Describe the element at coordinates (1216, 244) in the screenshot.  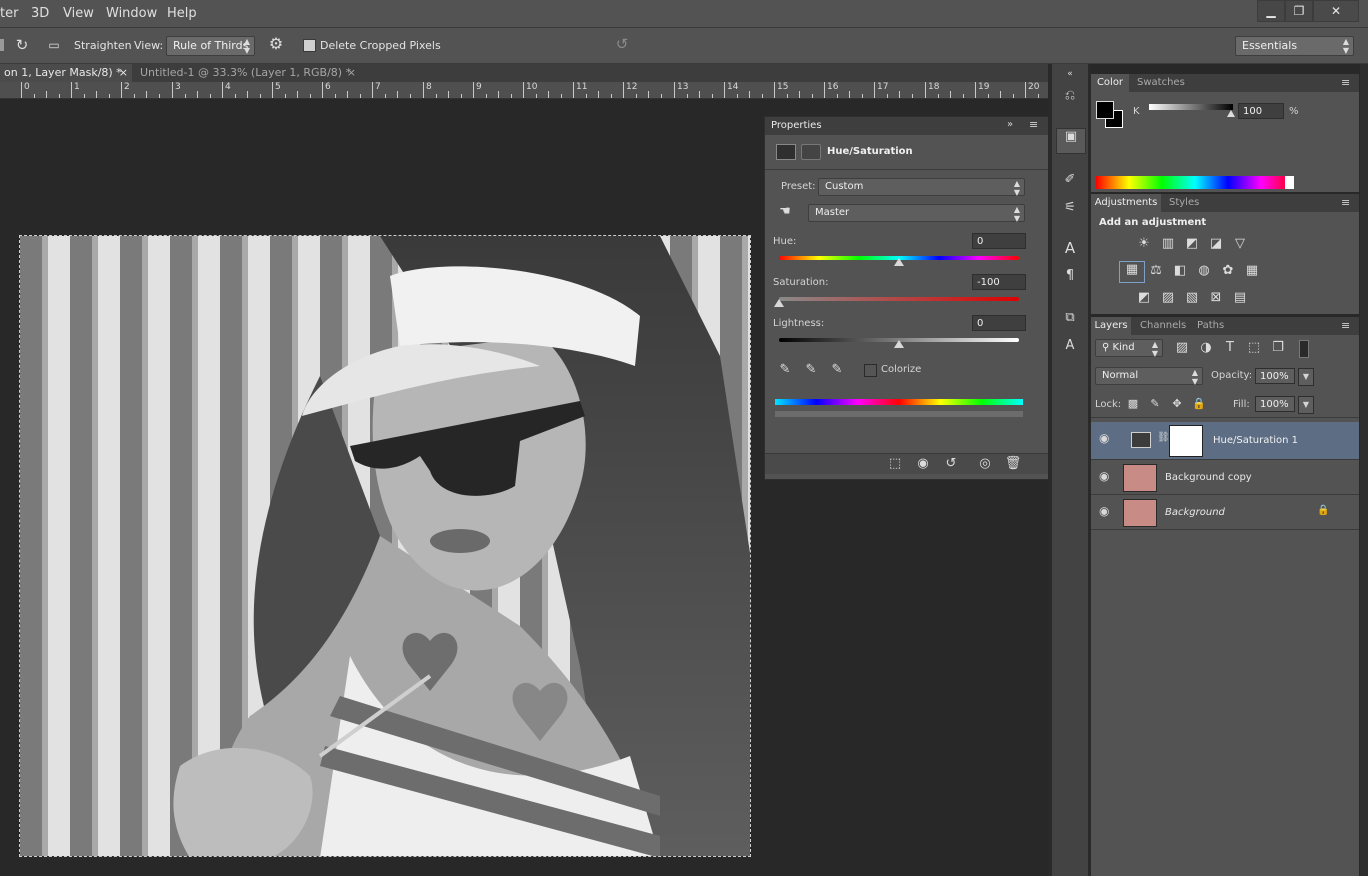
I see `exposure-icon: ◪` at that location.